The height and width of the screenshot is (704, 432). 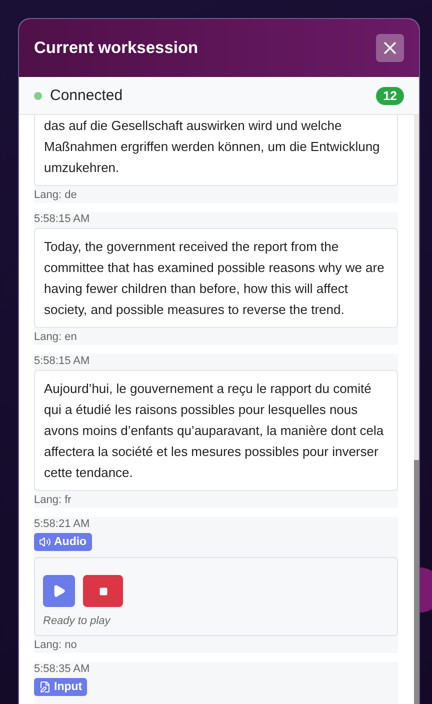 I want to click on stop-icon, so click(x=103, y=591).